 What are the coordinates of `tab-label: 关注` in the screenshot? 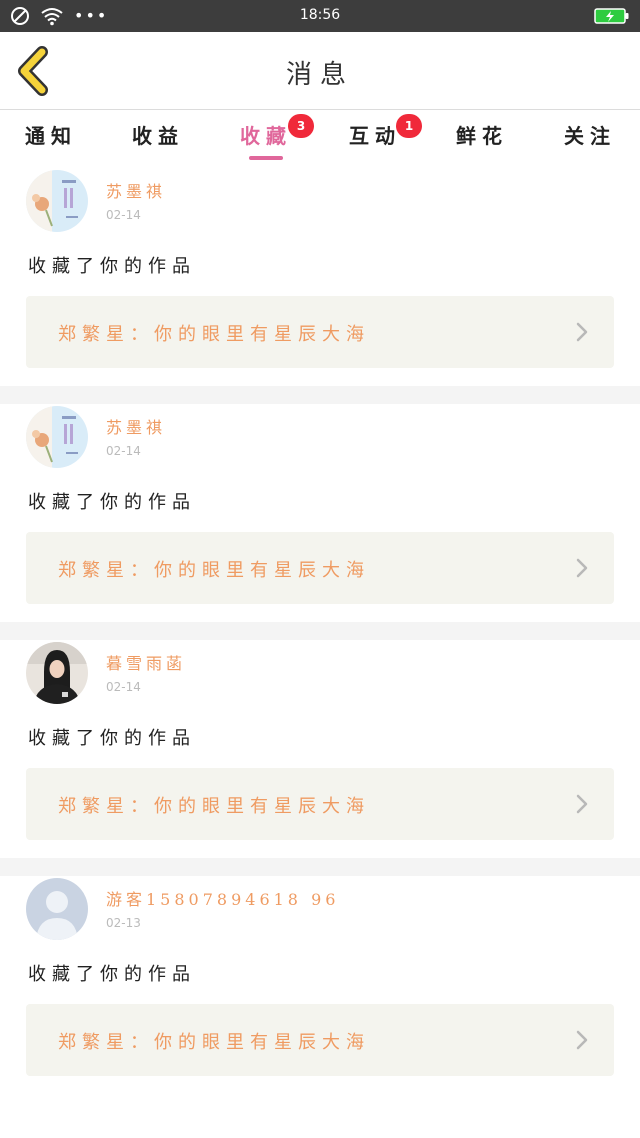 It's located at (590, 136).